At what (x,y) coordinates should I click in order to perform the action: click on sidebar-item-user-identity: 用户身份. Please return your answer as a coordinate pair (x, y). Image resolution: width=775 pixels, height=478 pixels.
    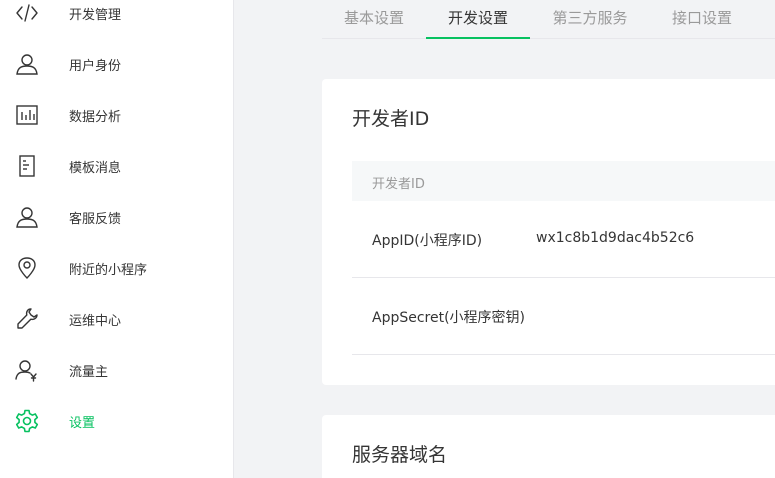
    Looking at the image, I should click on (116, 64).